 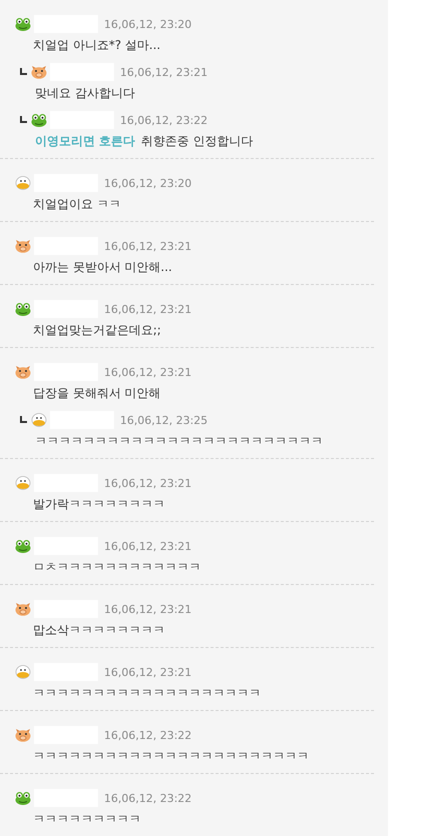 I want to click on comment-text: 맞네요 감사합니다, so click(x=85, y=93).